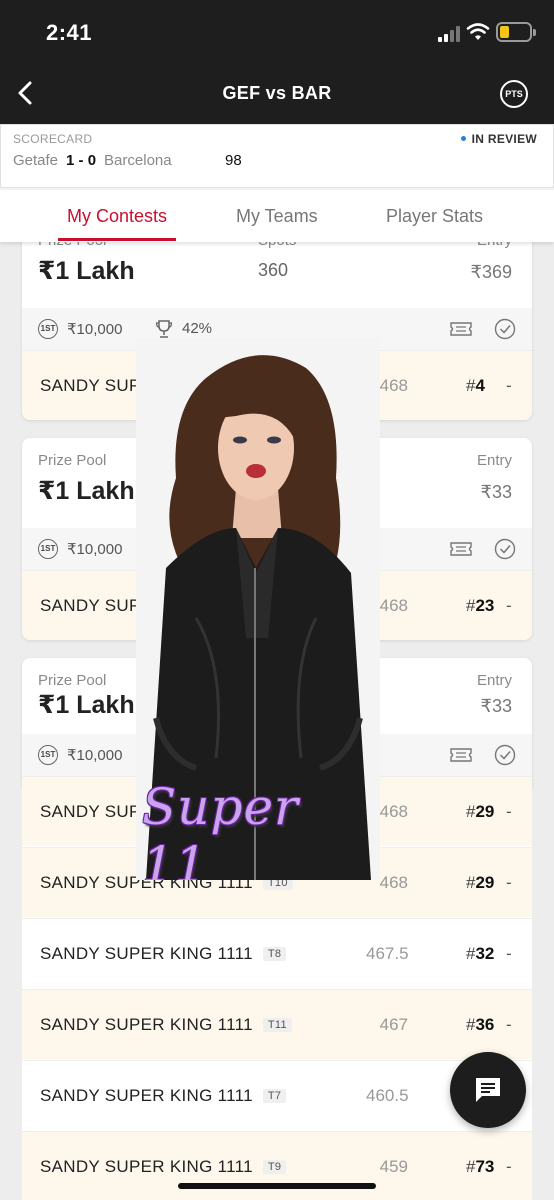 The width and height of the screenshot is (554, 1200). I want to click on team-points: 459, so click(393, 1166).